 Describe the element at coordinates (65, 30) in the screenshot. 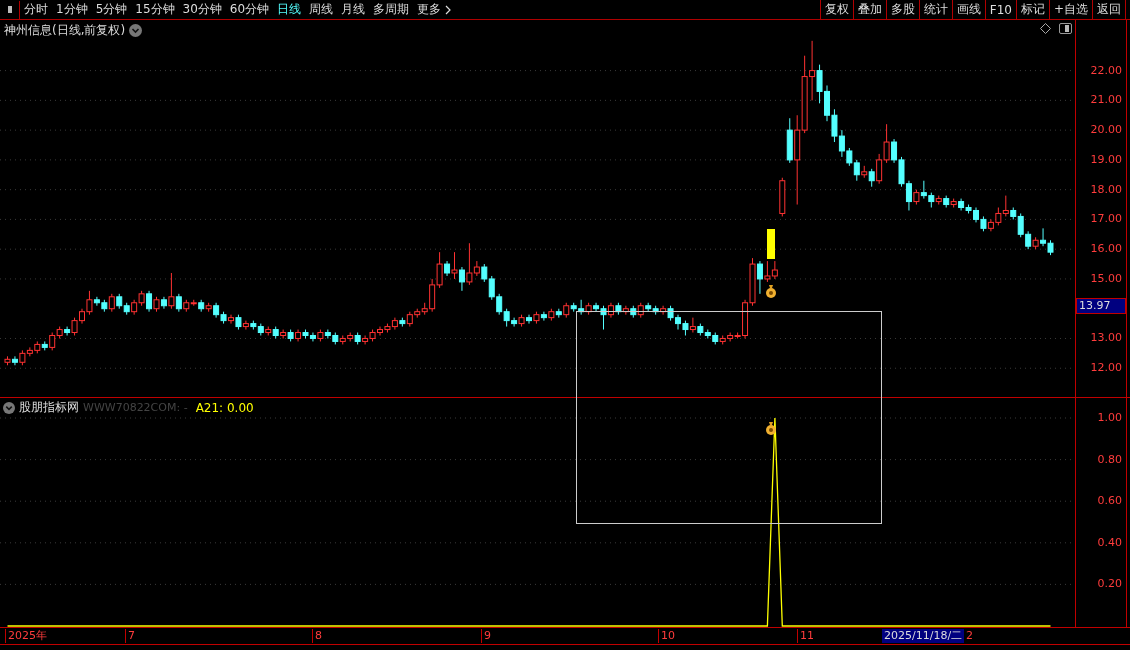

I see `chart-title: 神州信息(日线,前复权)` at that location.